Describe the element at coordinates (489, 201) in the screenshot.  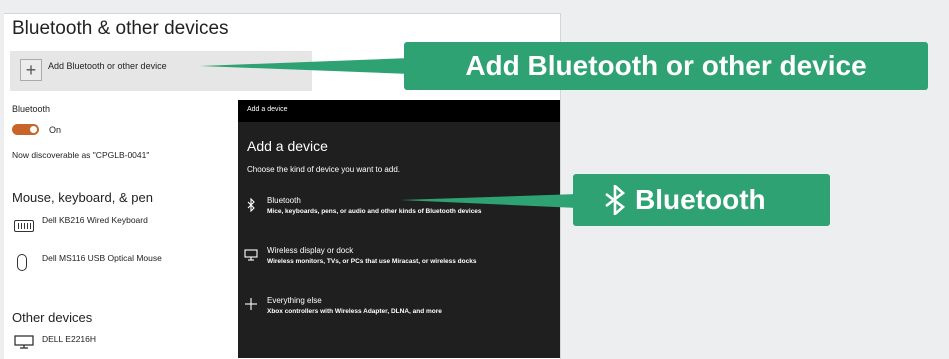
I see `bluetooth-callout-pointer` at that location.